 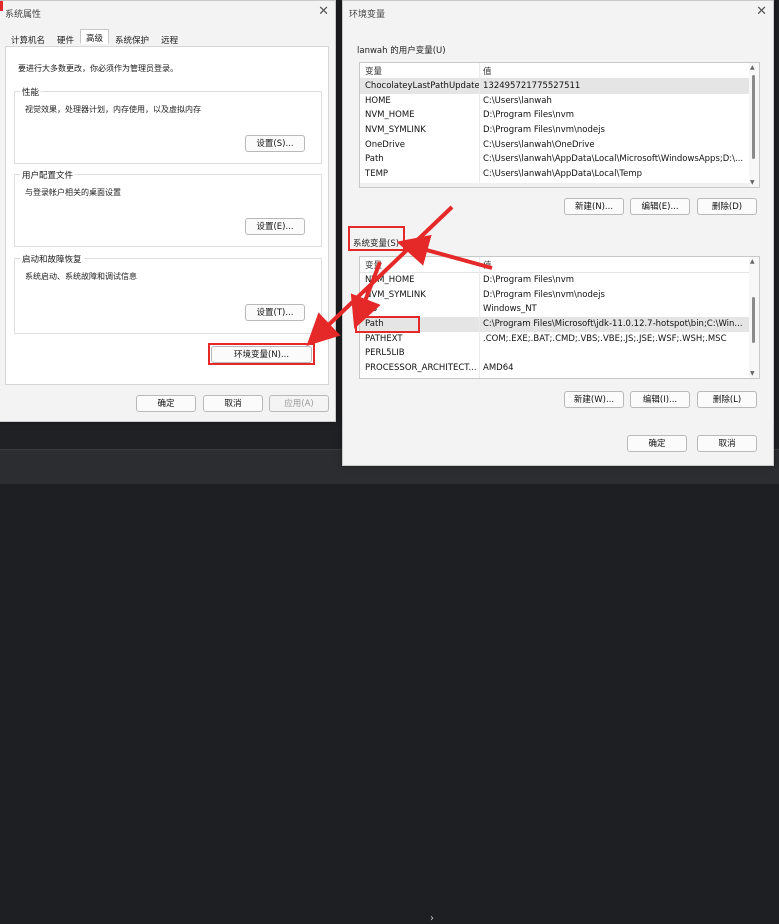 I want to click on tab-advanced: 高级, so click(x=95, y=36).